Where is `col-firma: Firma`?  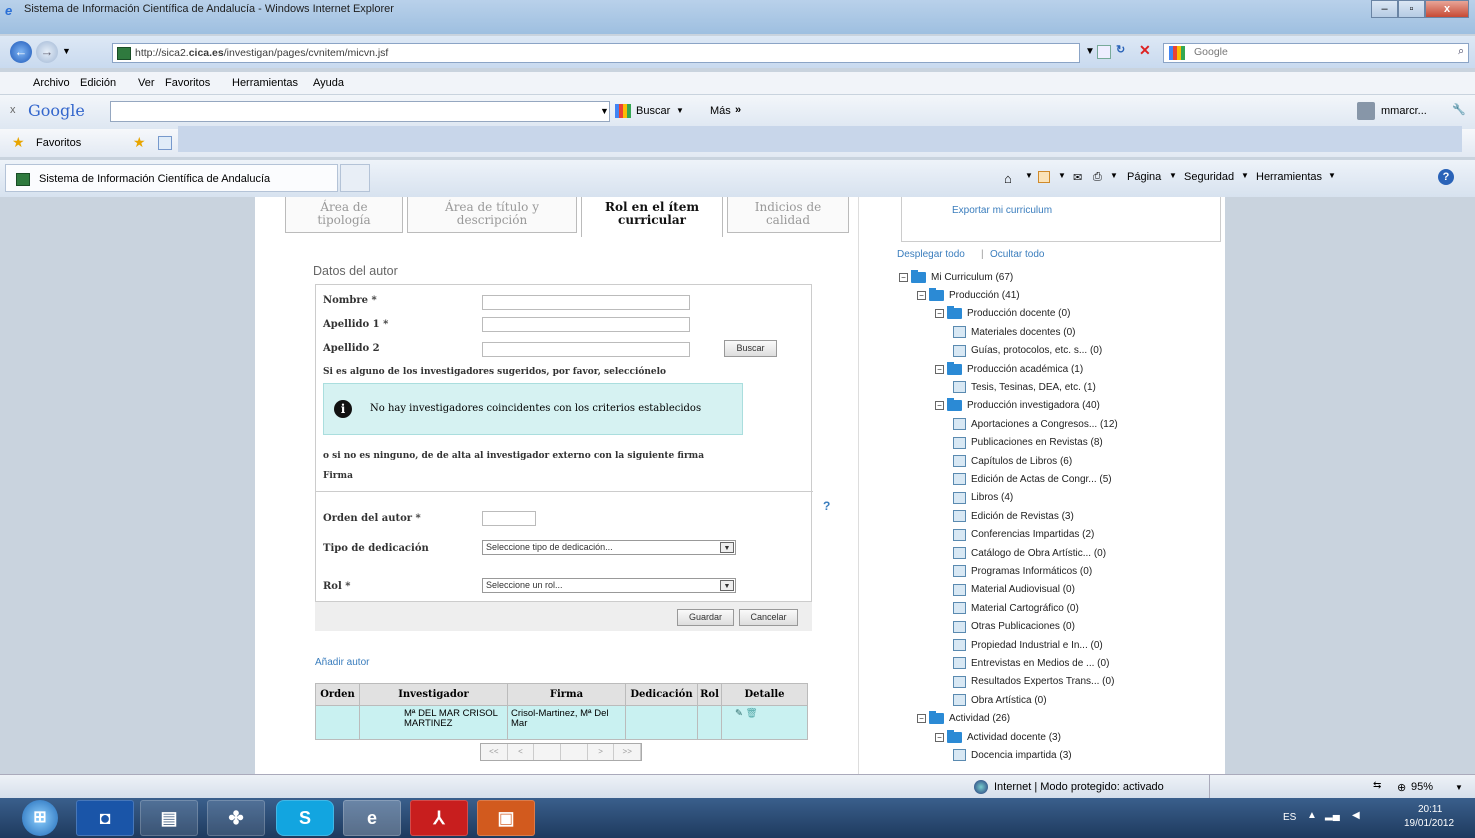 col-firma: Firma is located at coordinates (566, 694).